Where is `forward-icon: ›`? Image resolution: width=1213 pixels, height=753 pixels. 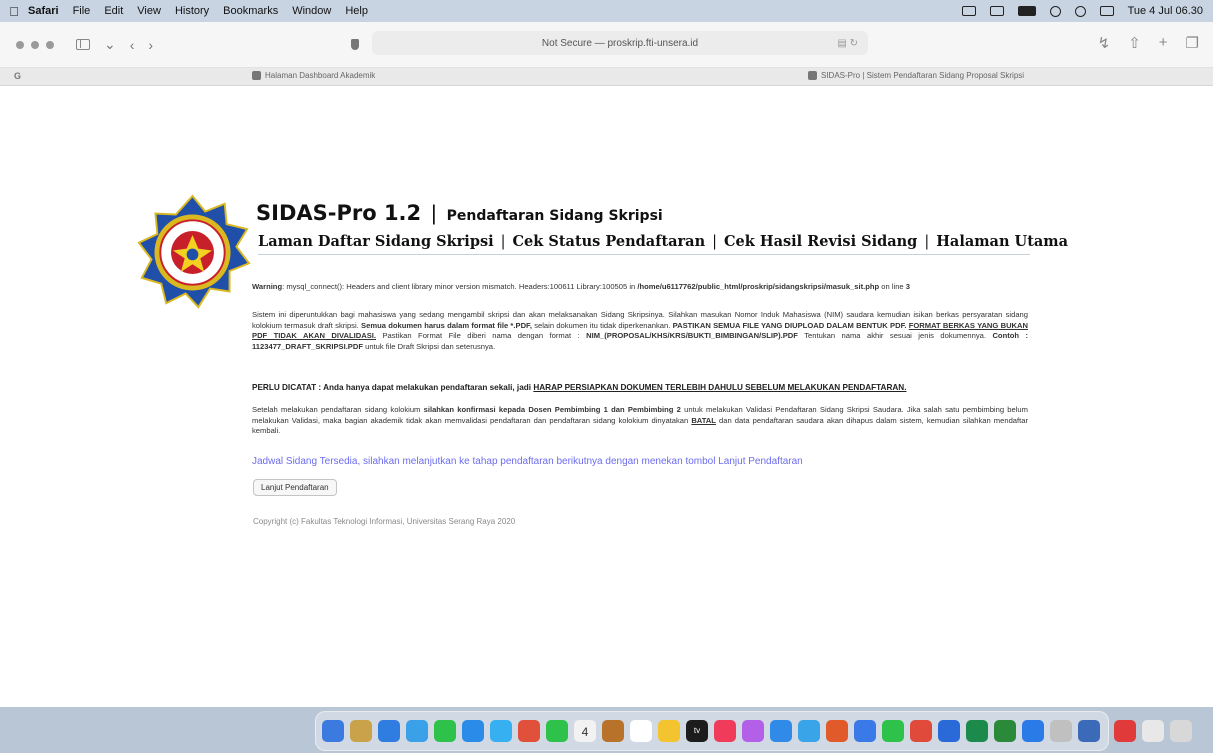
forward-icon: › is located at coordinates (150, 45).